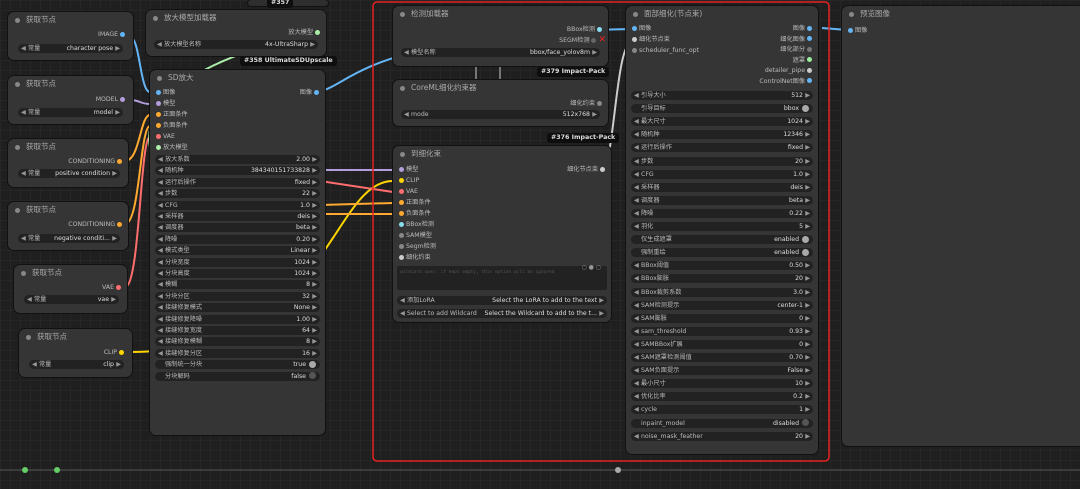  Describe the element at coordinates (114, 352) in the screenshot. I see `output-port-clip: CLIP` at that location.